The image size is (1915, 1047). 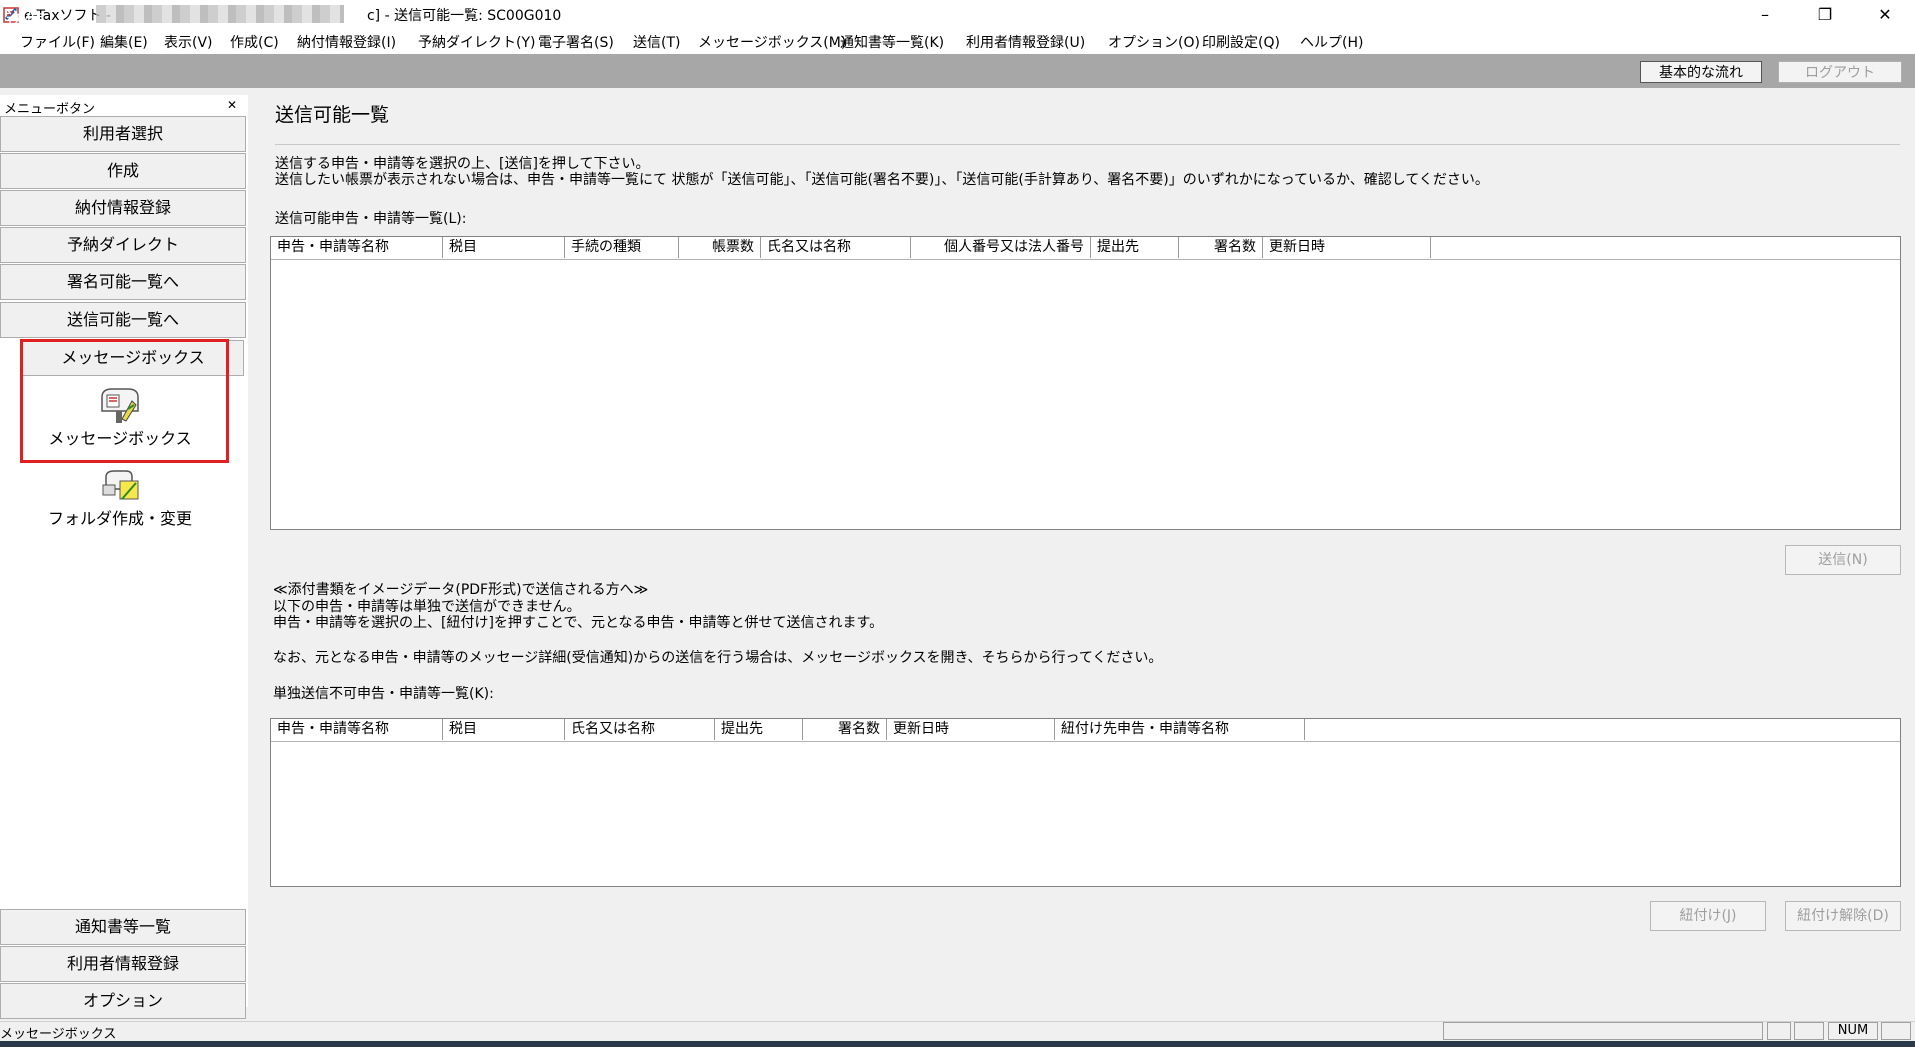 I want to click on nav-user-info-button: 利用者情報登録, so click(x=123, y=964).